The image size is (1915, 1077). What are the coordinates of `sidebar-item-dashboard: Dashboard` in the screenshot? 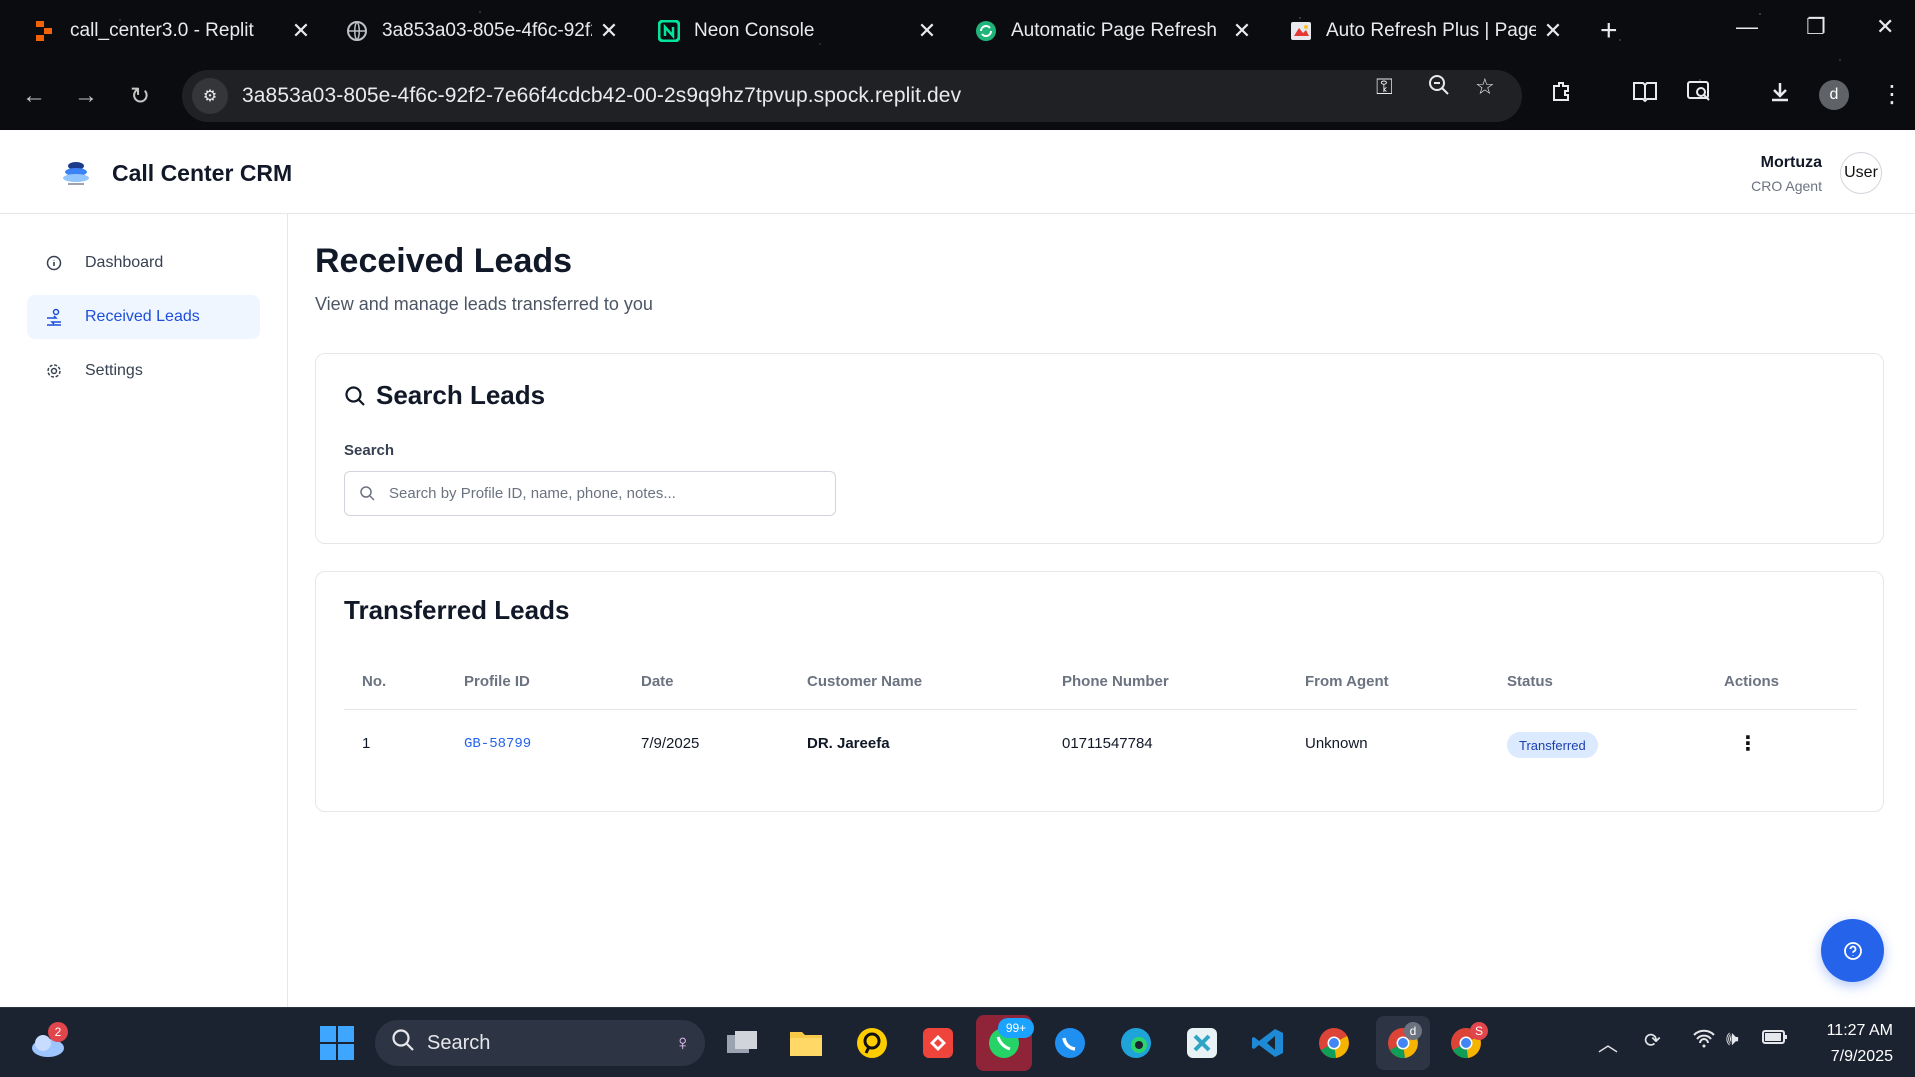 It's located at (143, 263).